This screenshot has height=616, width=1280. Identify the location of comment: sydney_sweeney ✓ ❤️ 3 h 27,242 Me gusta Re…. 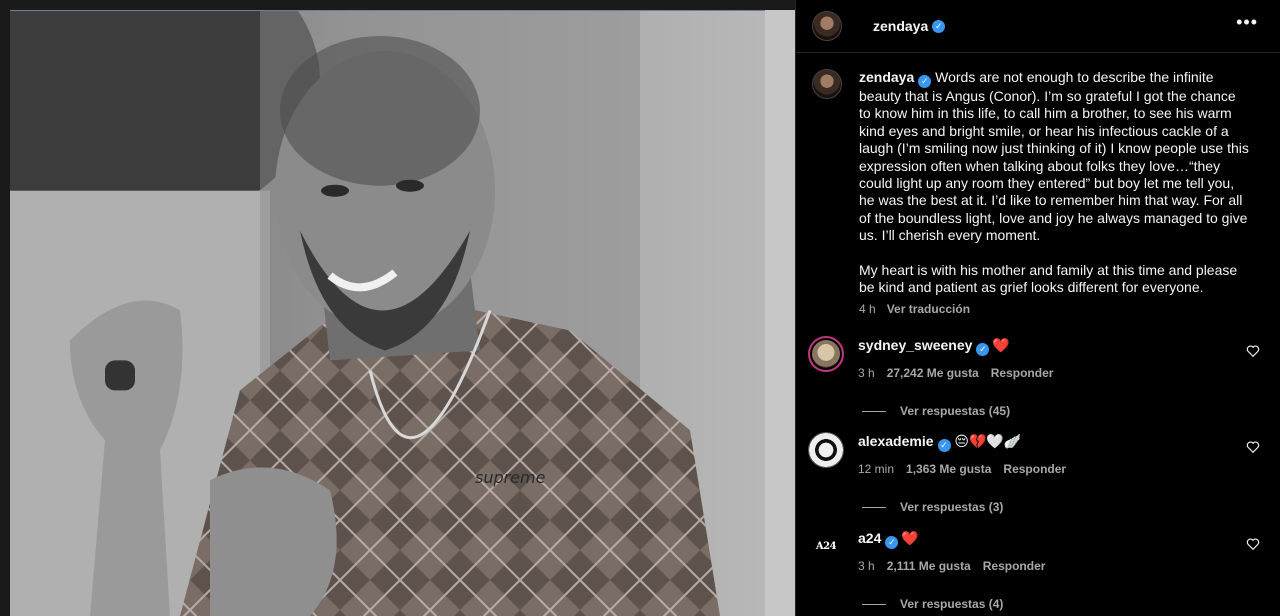
(1038, 377).